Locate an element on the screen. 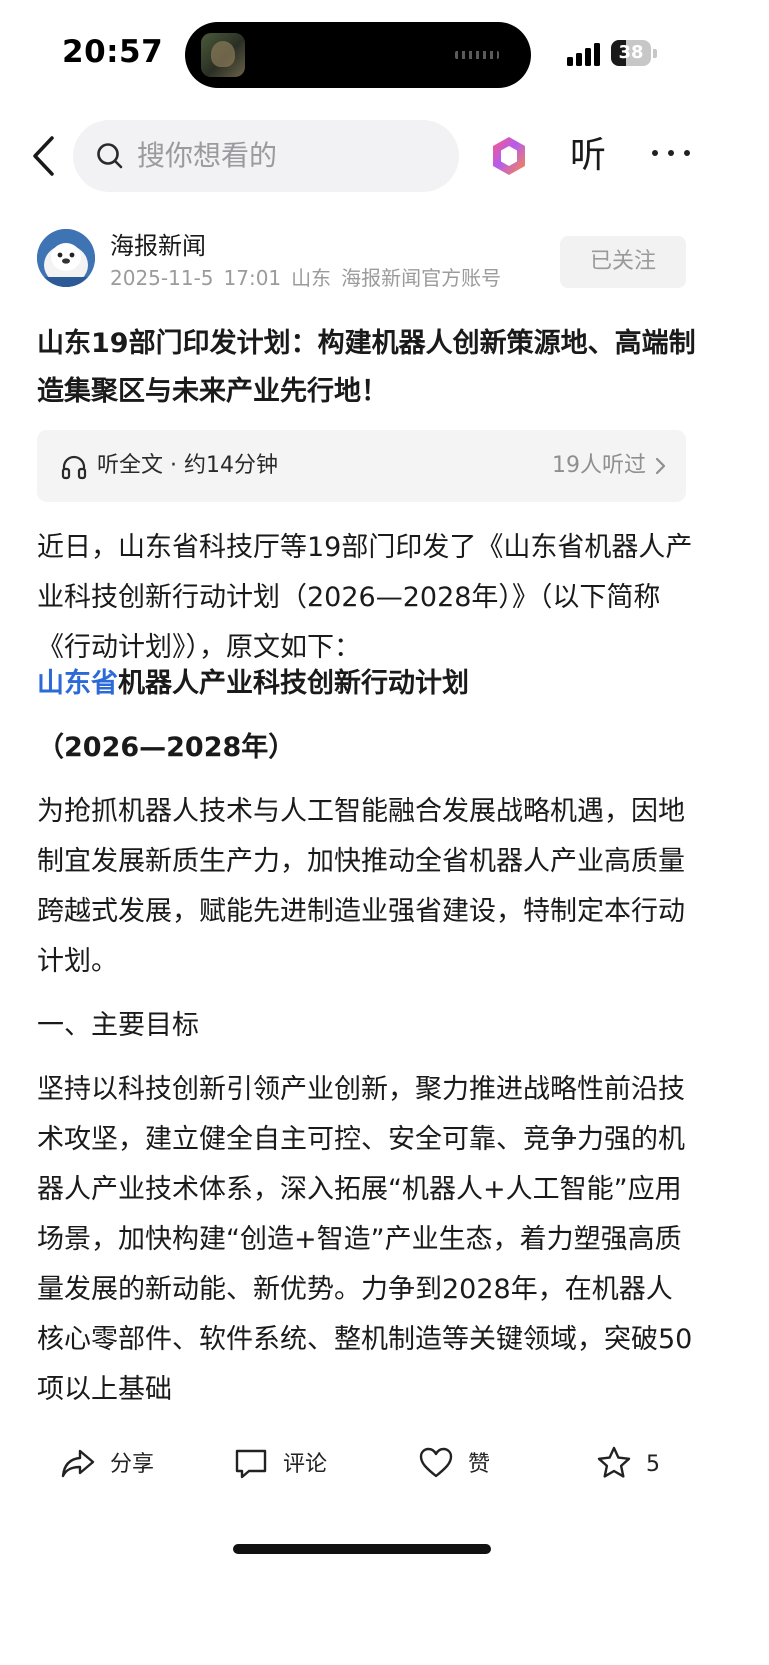  share-icon is located at coordinates (78, 1463).